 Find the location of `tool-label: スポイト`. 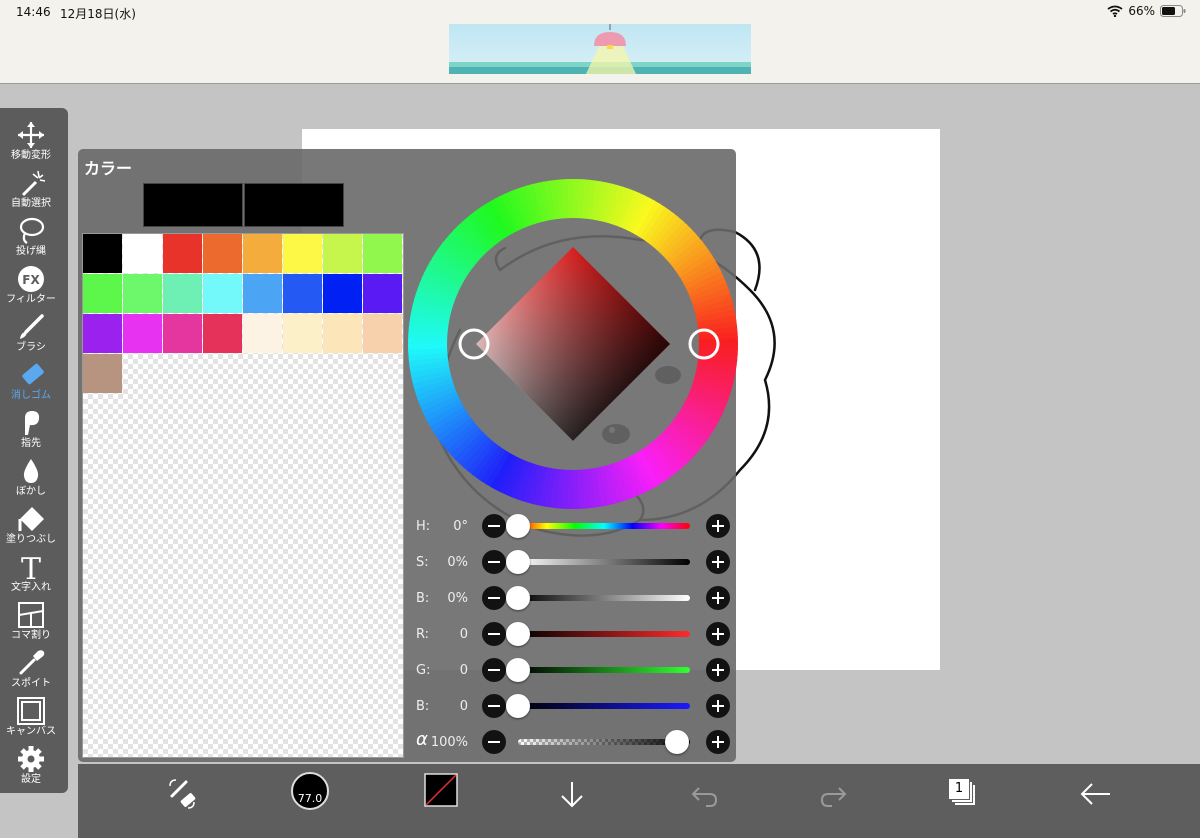

tool-label: スポイト is located at coordinates (31, 683).